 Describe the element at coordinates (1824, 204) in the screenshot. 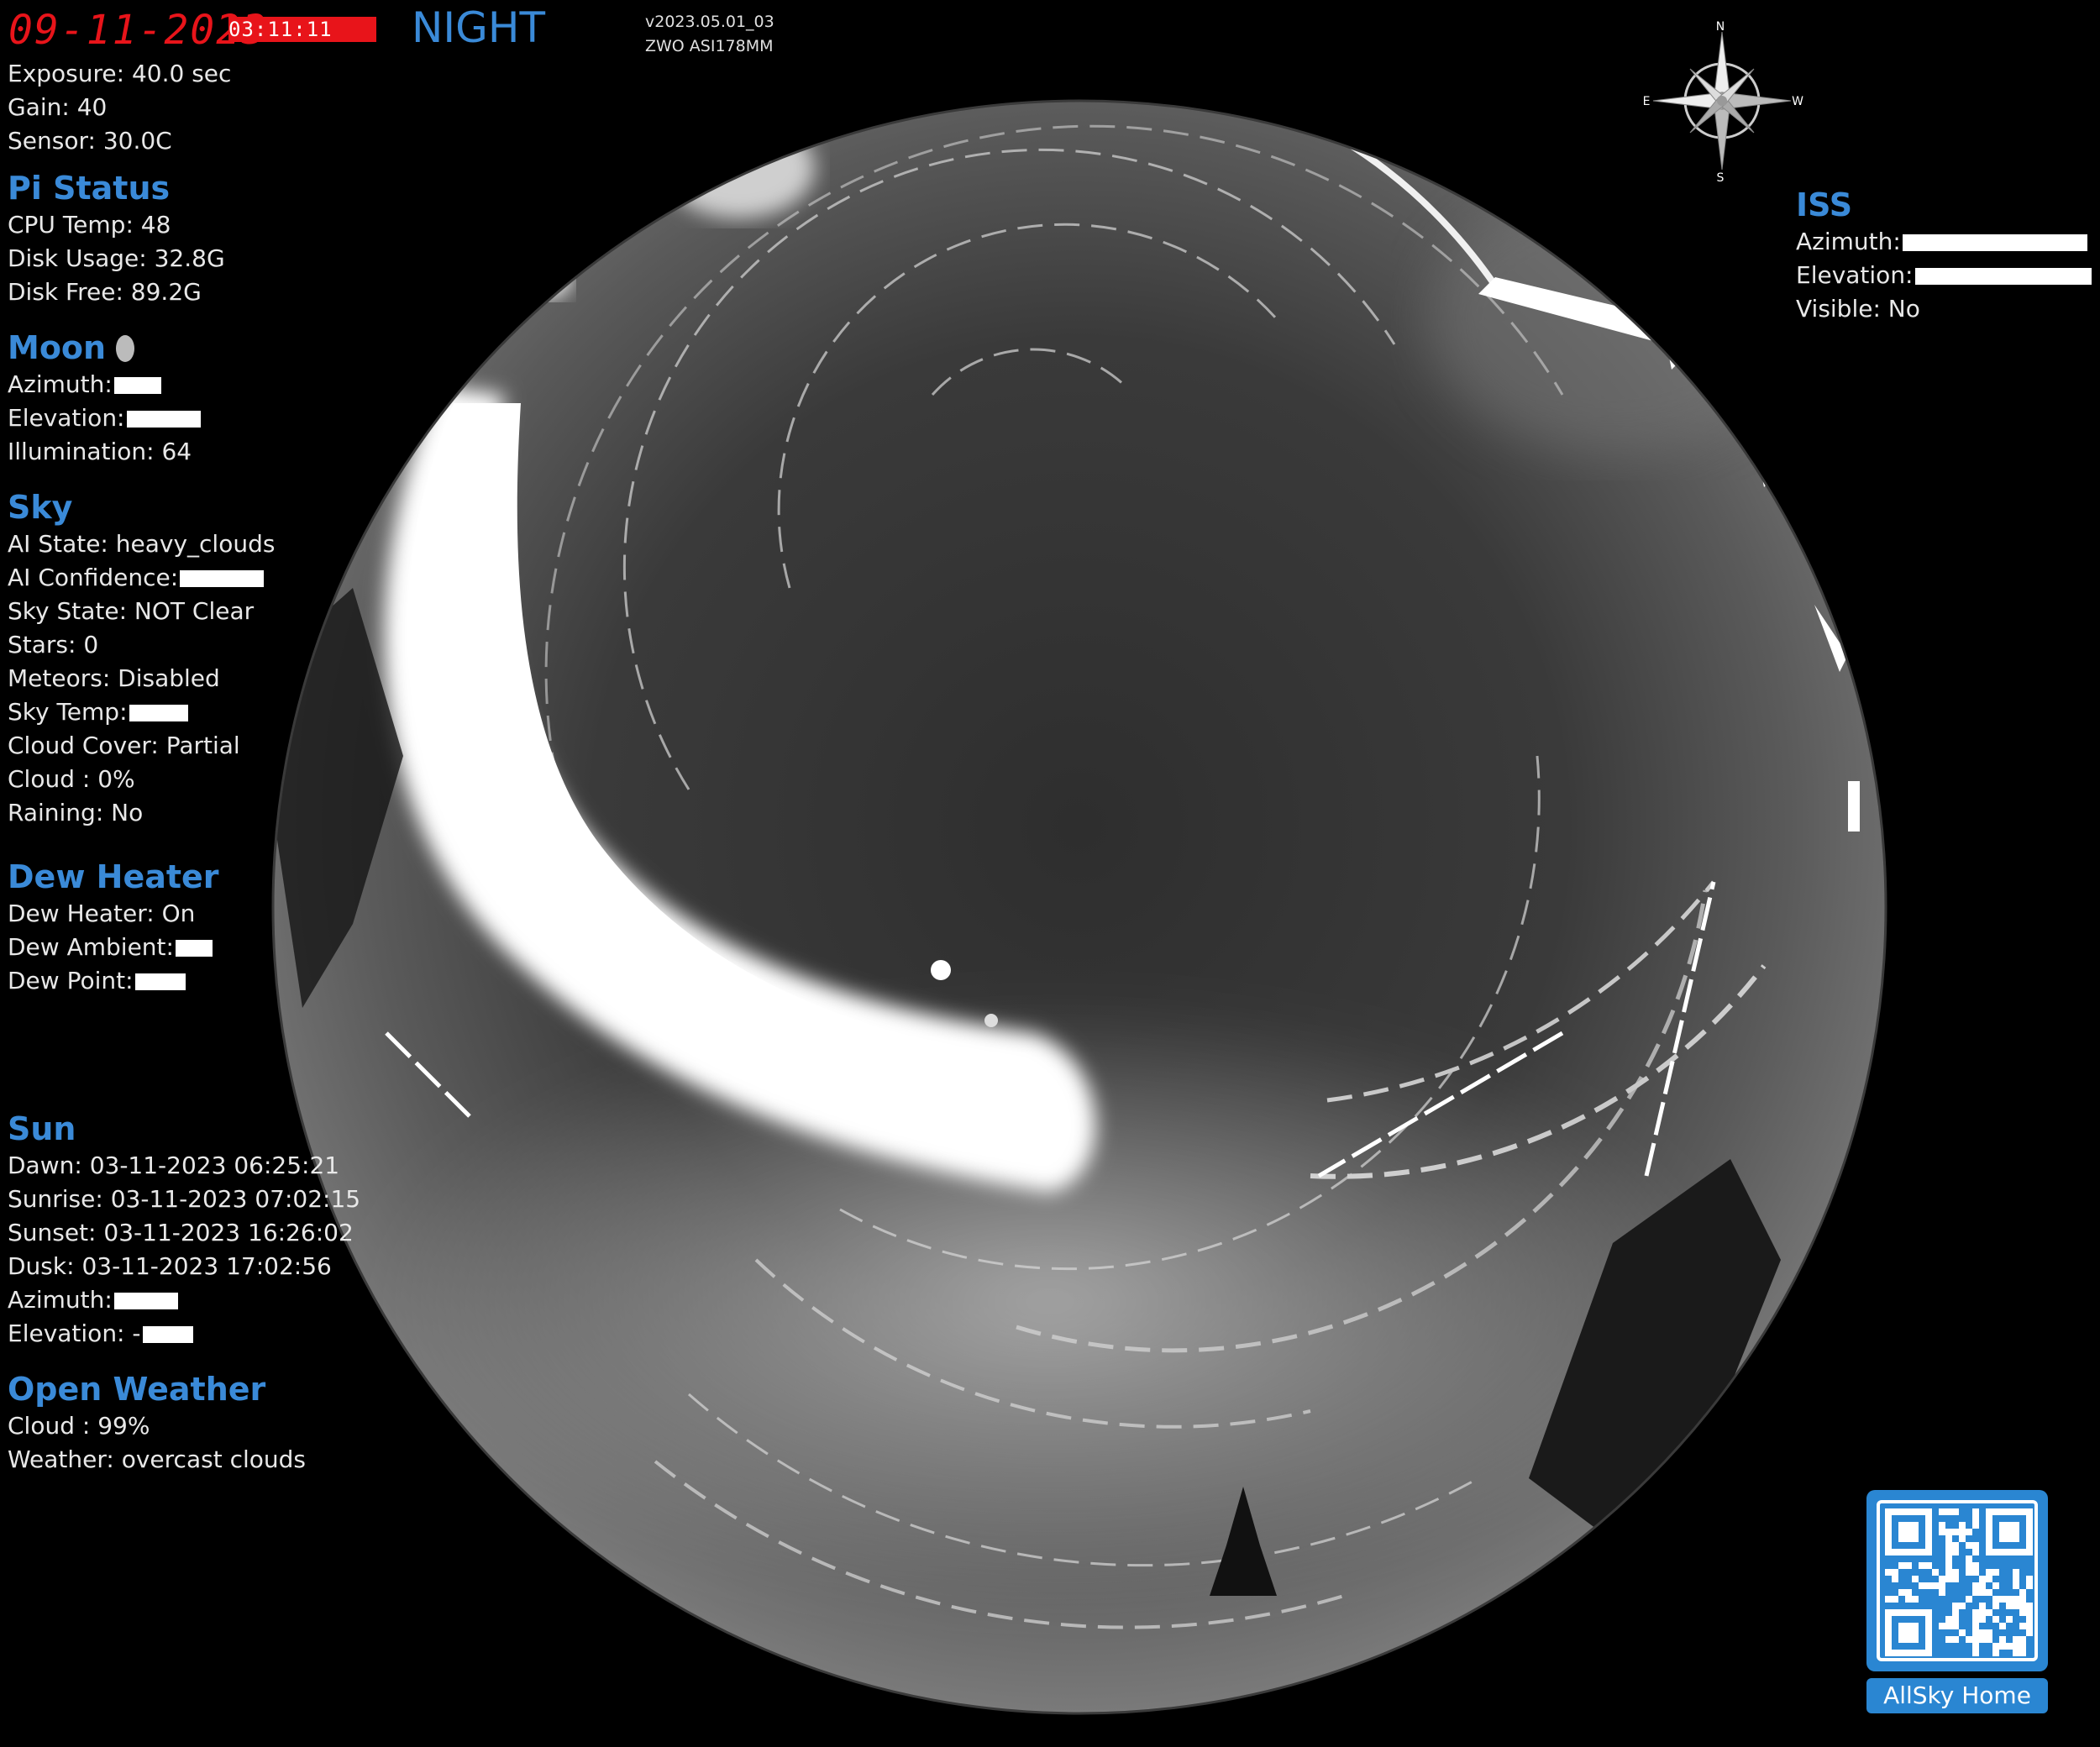

I see `iss-title: ISS` at that location.